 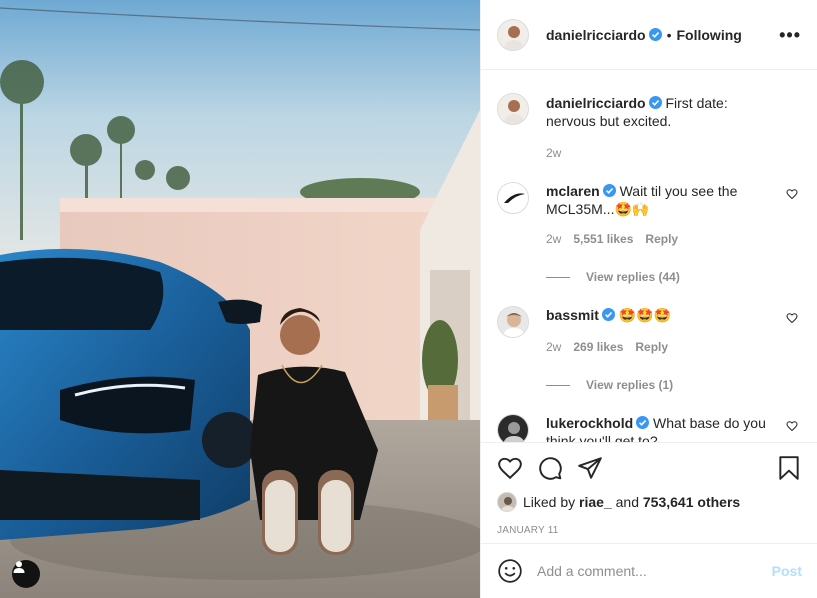 What do you see at coordinates (790, 35) in the screenshot?
I see `ellipsis-icon: •••` at bounding box center [790, 35].